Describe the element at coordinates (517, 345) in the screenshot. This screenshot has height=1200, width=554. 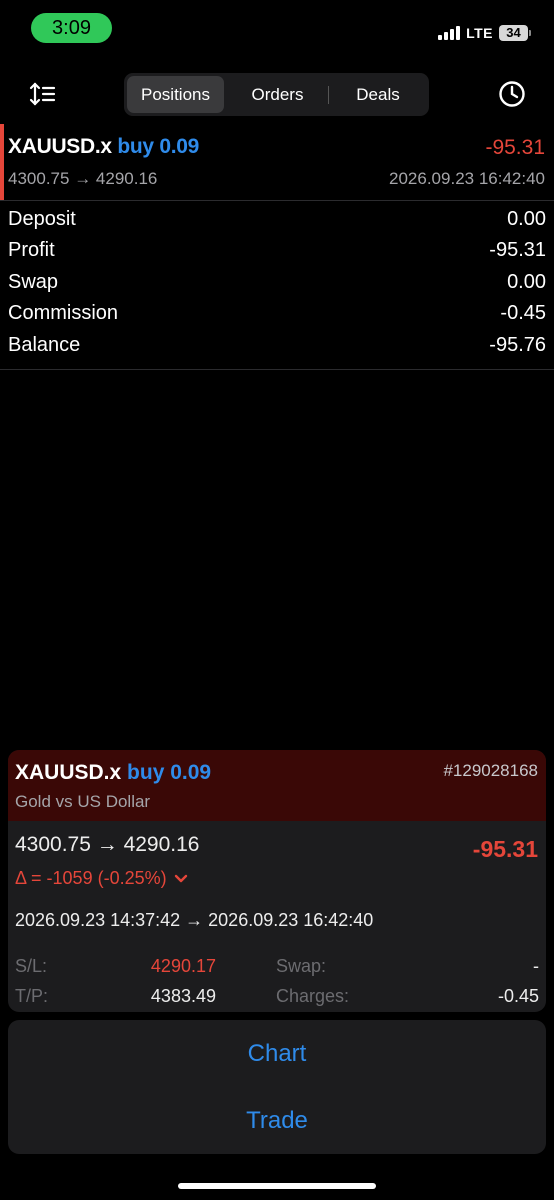
I see `summary-value: -95.76` at that location.